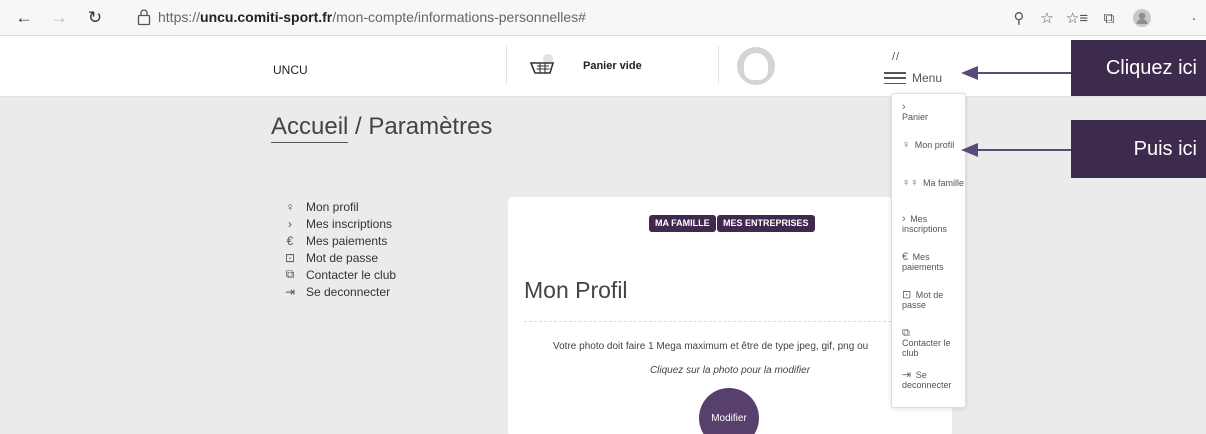 Image resolution: width=1206 pixels, height=434 pixels. What do you see at coordinates (944, 183) in the screenshot?
I see `dropdown-label: Ma famille` at bounding box center [944, 183].